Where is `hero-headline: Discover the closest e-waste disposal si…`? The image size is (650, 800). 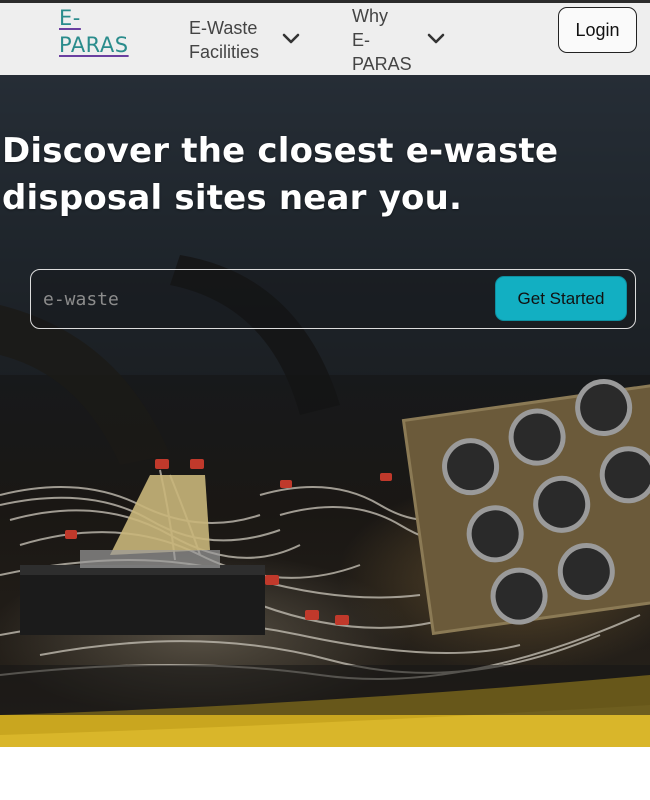
hero-headline: Discover the closest e-waste disposal si… is located at coordinates (302, 175).